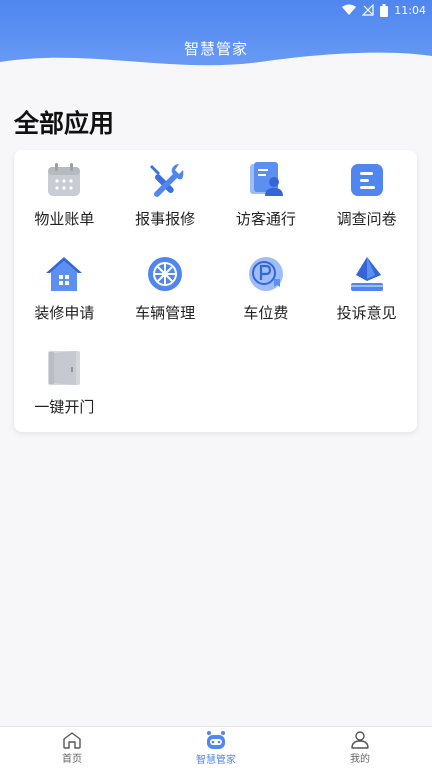 The width and height of the screenshot is (432, 768). Describe the element at coordinates (366, 219) in the screenshot. I see `app-label: 调查问卷` at that location.